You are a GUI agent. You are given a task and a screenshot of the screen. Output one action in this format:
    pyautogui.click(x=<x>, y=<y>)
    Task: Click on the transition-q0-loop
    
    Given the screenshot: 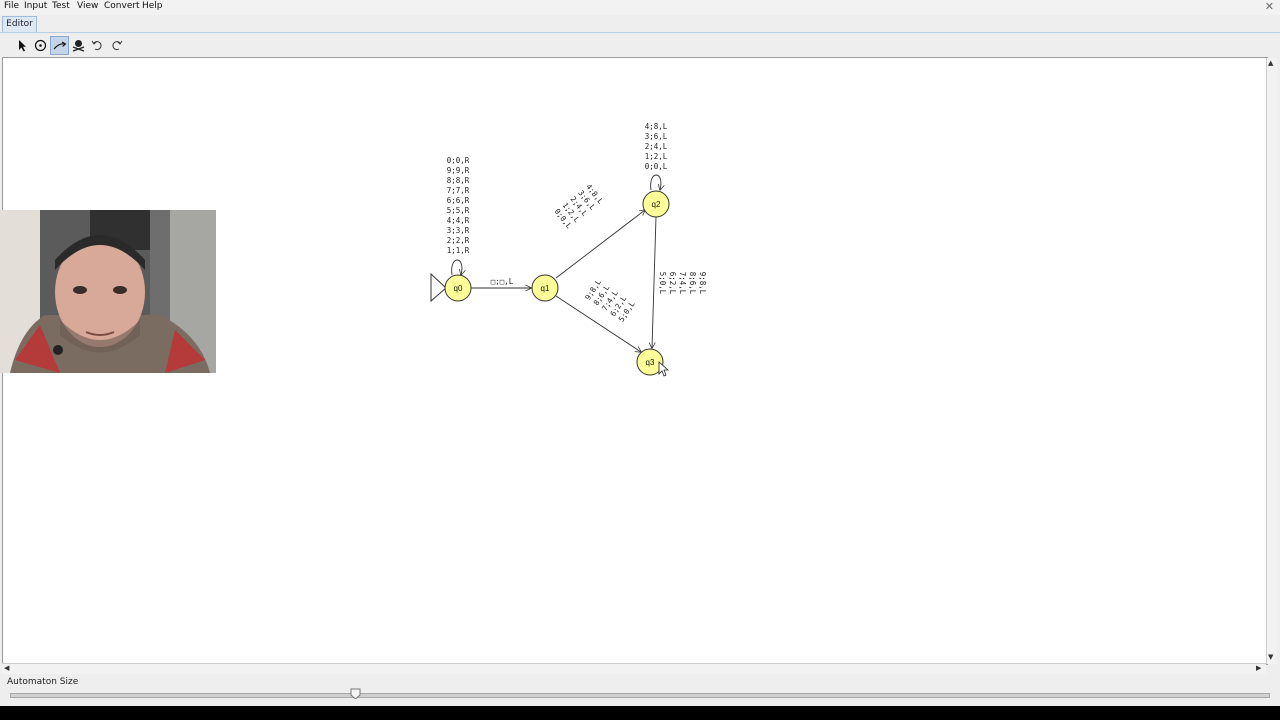 What is the action you would take?
    pyautogui.click(x=456, y=267)
    